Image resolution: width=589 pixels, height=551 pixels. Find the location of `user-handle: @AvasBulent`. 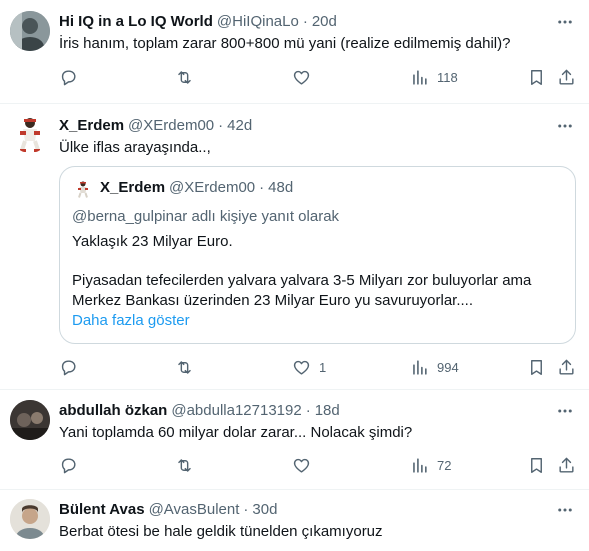

user-handle: @AvasBulent is located at coordinates (194, 509).